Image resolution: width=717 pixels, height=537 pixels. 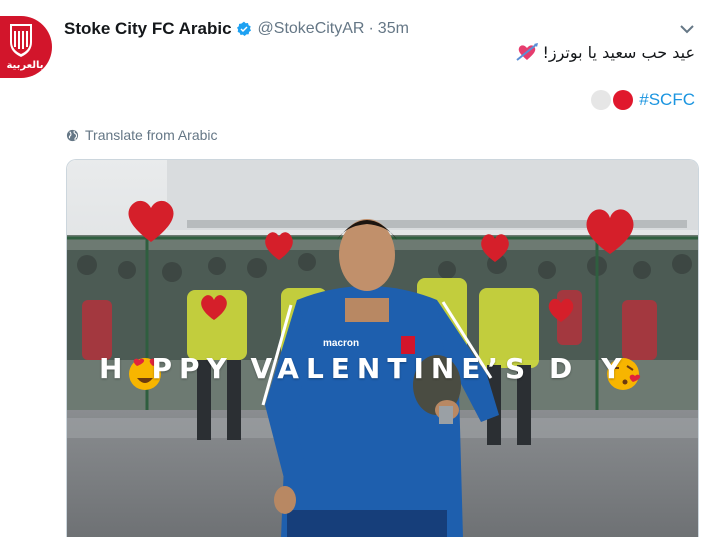 I want to click on avatar-label: بالعربية, so click(x=25, y=65).